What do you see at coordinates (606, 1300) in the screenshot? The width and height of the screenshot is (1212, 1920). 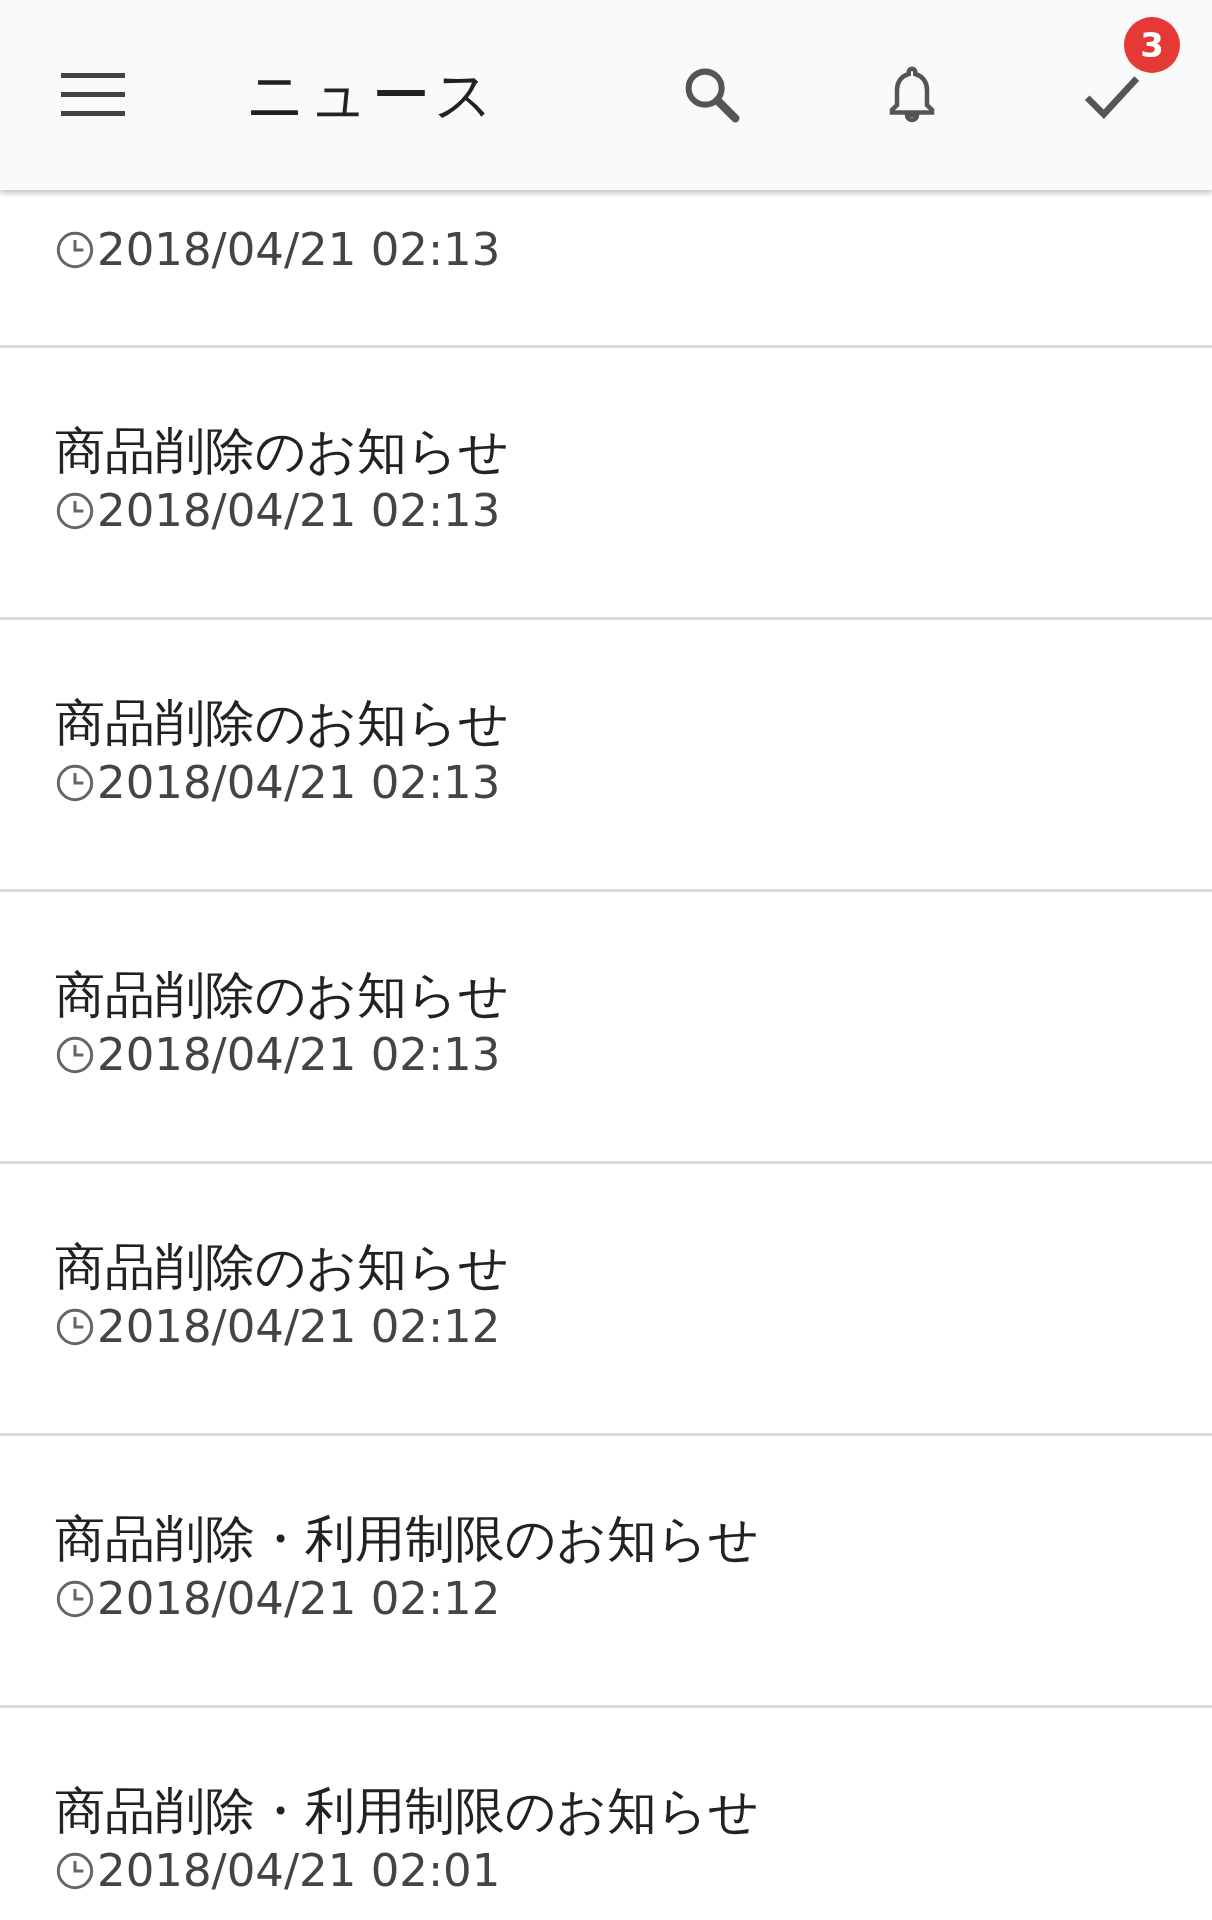 I see `news-item: 商品削除のお知らせ 2018/04/21 02:12` at bounding box center [606, 1300].